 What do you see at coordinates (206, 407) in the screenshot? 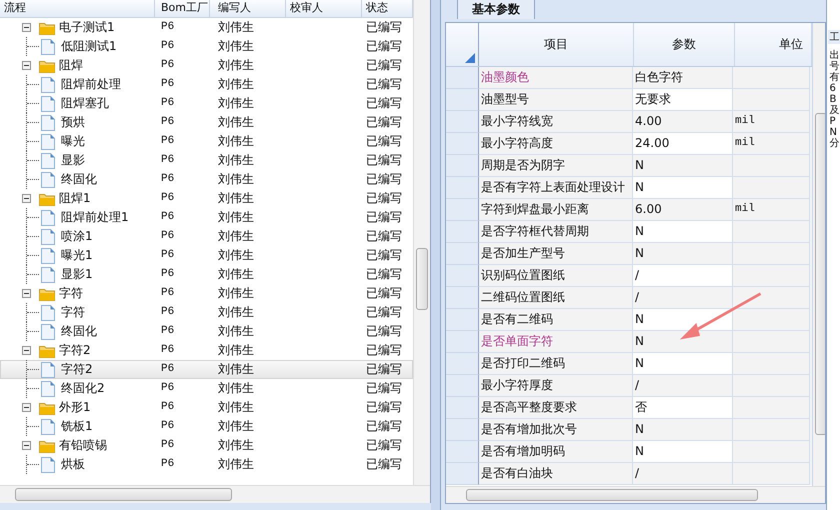
I see `tree-row: 外形1 P6 刘伟生 已编写` at bounding box center [206, 407].